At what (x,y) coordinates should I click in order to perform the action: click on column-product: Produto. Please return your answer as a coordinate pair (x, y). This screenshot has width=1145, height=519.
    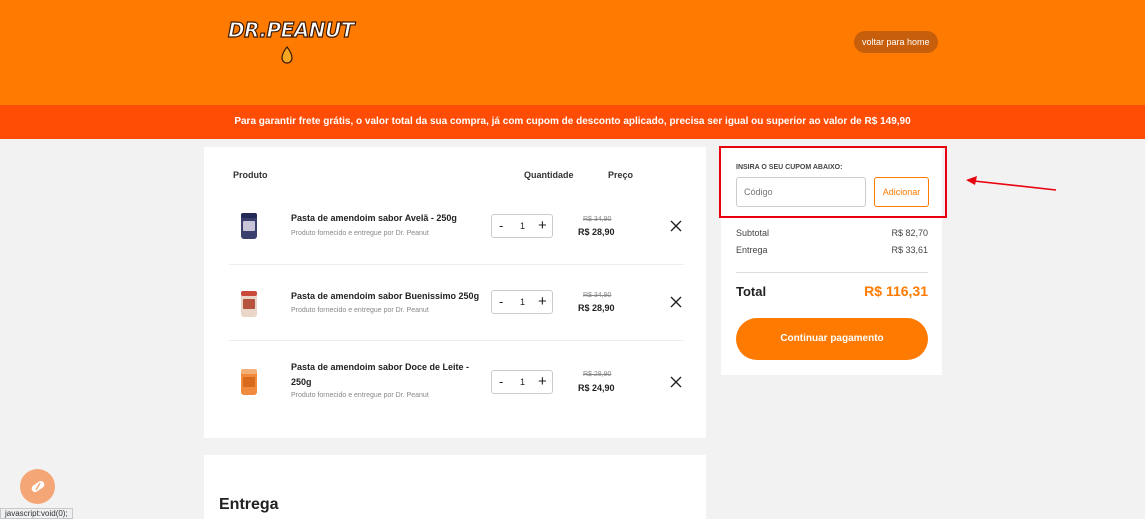
    Looking at the image, I should click on (250, 175).